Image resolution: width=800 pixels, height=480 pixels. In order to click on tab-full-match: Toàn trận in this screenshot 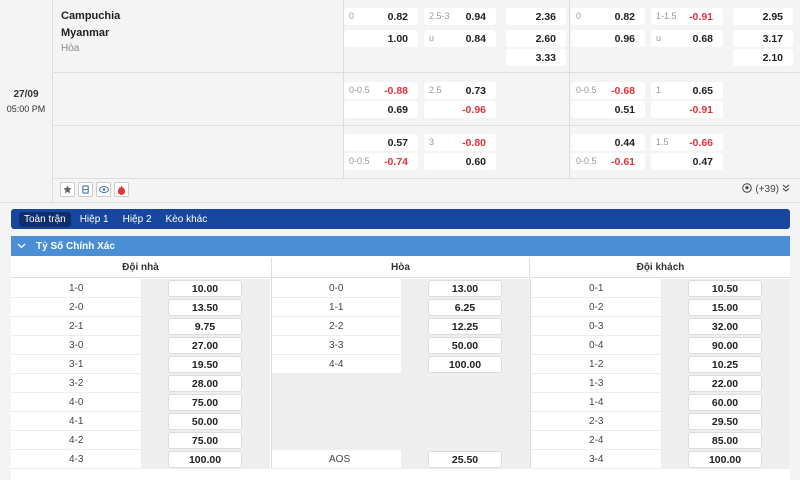, I will do `click(45, 219)`.